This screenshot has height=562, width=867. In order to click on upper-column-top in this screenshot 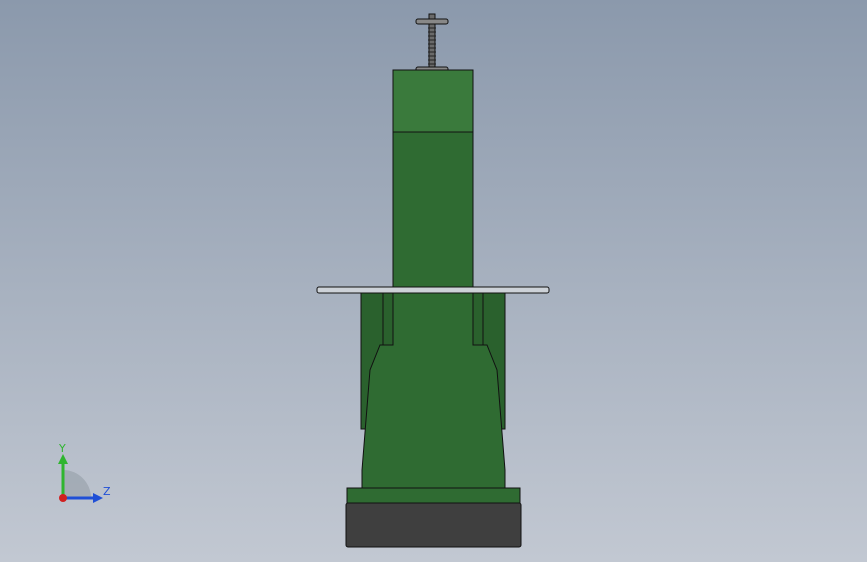, I will do `click(433, 101)`.